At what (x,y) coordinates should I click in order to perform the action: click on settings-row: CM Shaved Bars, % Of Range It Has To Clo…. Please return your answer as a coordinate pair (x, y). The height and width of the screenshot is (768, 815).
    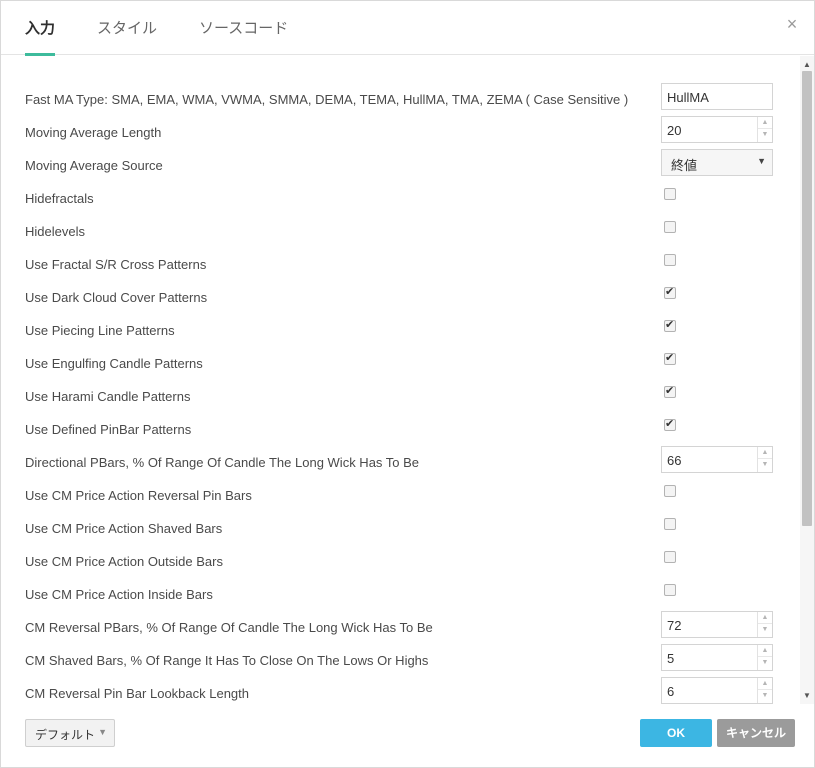
    Looking at the image, I should click on (401, 660).